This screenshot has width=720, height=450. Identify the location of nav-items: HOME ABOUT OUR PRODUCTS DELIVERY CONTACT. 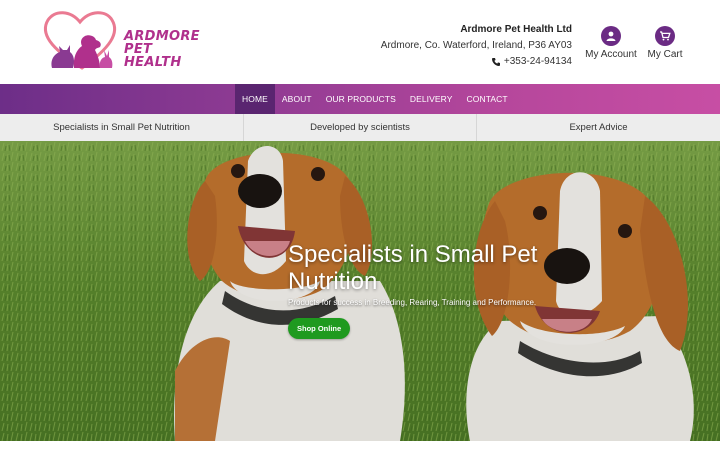
(375, 99).